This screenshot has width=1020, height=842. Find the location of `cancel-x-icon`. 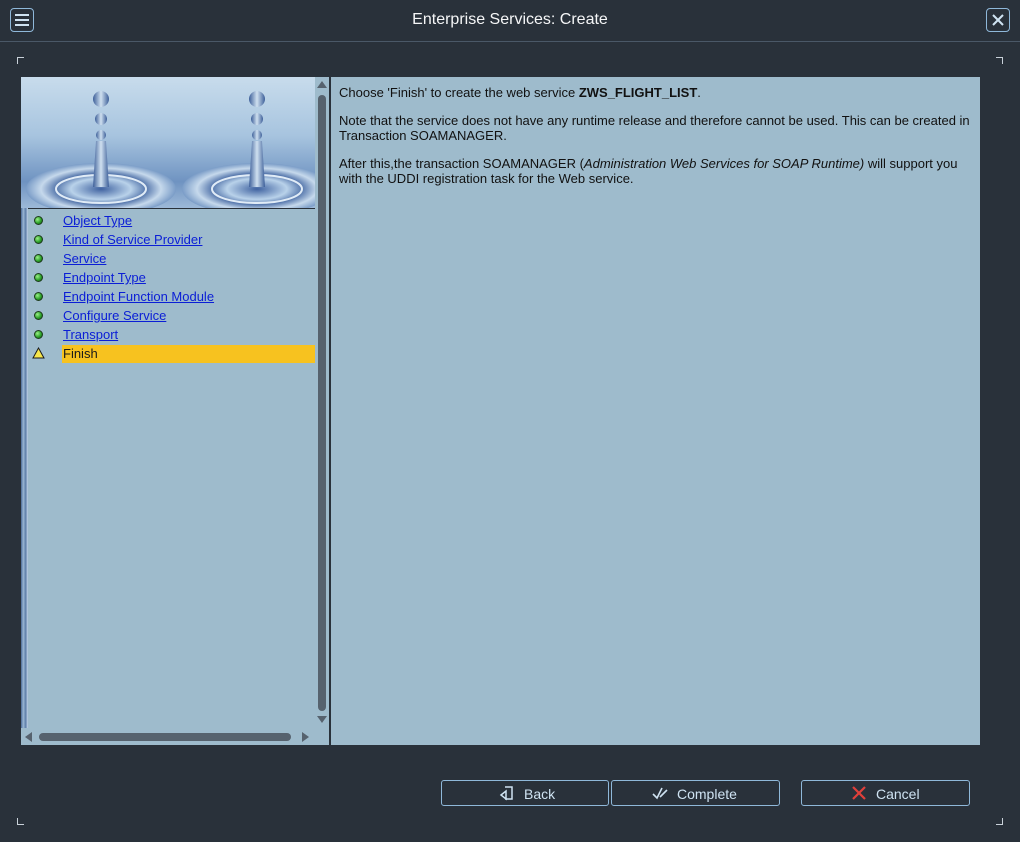

cancel-x-icon is located at coordinates (859, 793).